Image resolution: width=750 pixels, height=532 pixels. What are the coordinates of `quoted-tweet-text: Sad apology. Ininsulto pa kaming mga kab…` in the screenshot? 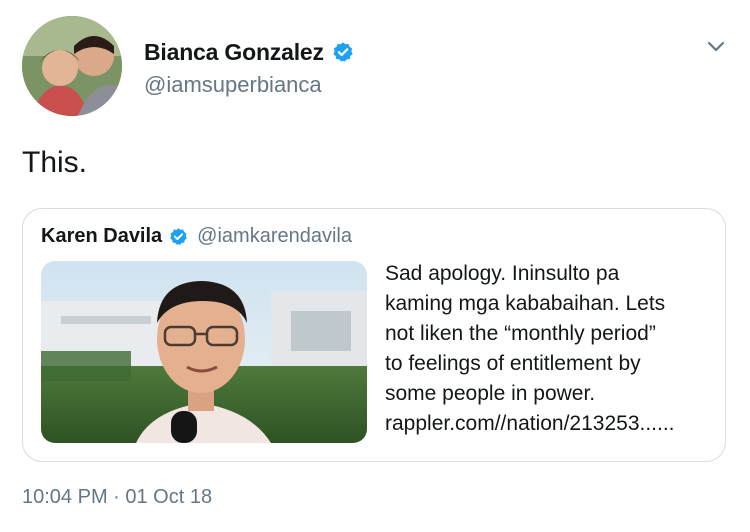 It's located at (550, 349).